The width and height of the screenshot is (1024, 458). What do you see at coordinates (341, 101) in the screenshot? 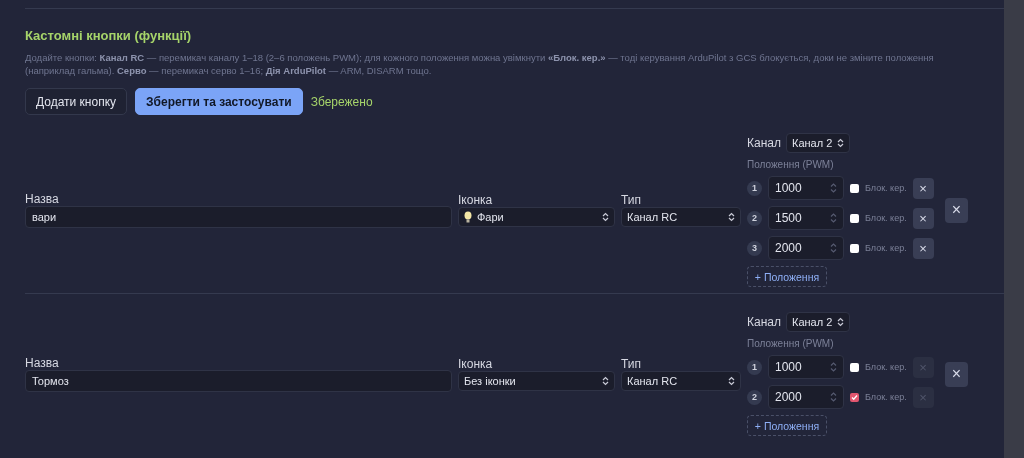
I see `status-text: Збережено` at bounding box center [341, 101].